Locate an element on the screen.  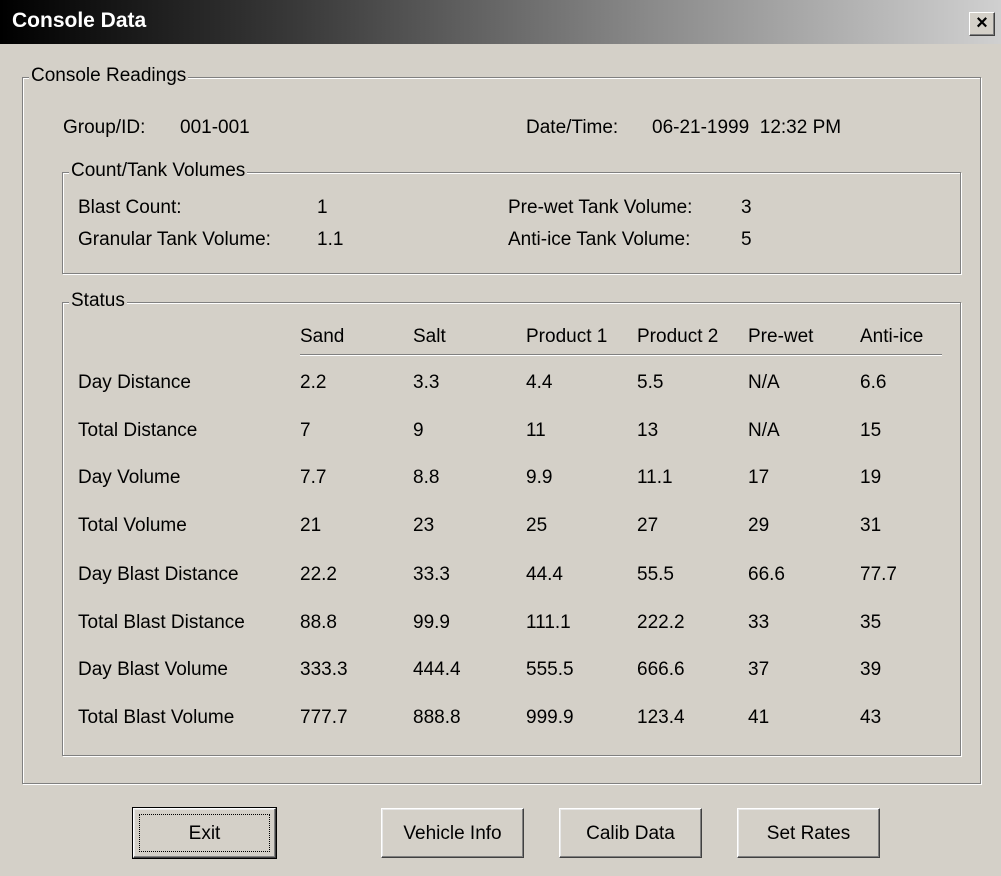
col-header-salt: Salt is located at coordinates (429, 336).